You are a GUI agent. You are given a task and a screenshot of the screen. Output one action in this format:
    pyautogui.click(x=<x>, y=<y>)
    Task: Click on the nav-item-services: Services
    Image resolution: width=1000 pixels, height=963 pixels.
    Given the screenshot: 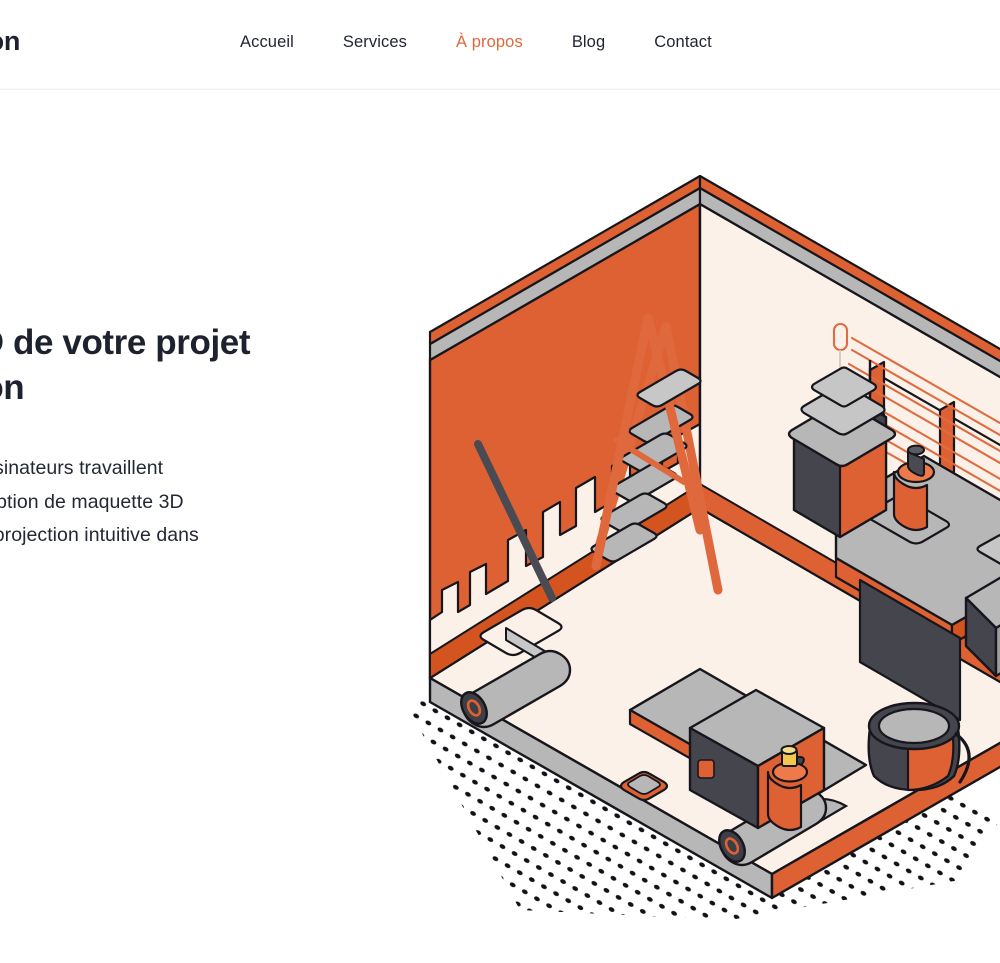 What is the action you would take?
    pyautogui.click(x=375, y=42)
    